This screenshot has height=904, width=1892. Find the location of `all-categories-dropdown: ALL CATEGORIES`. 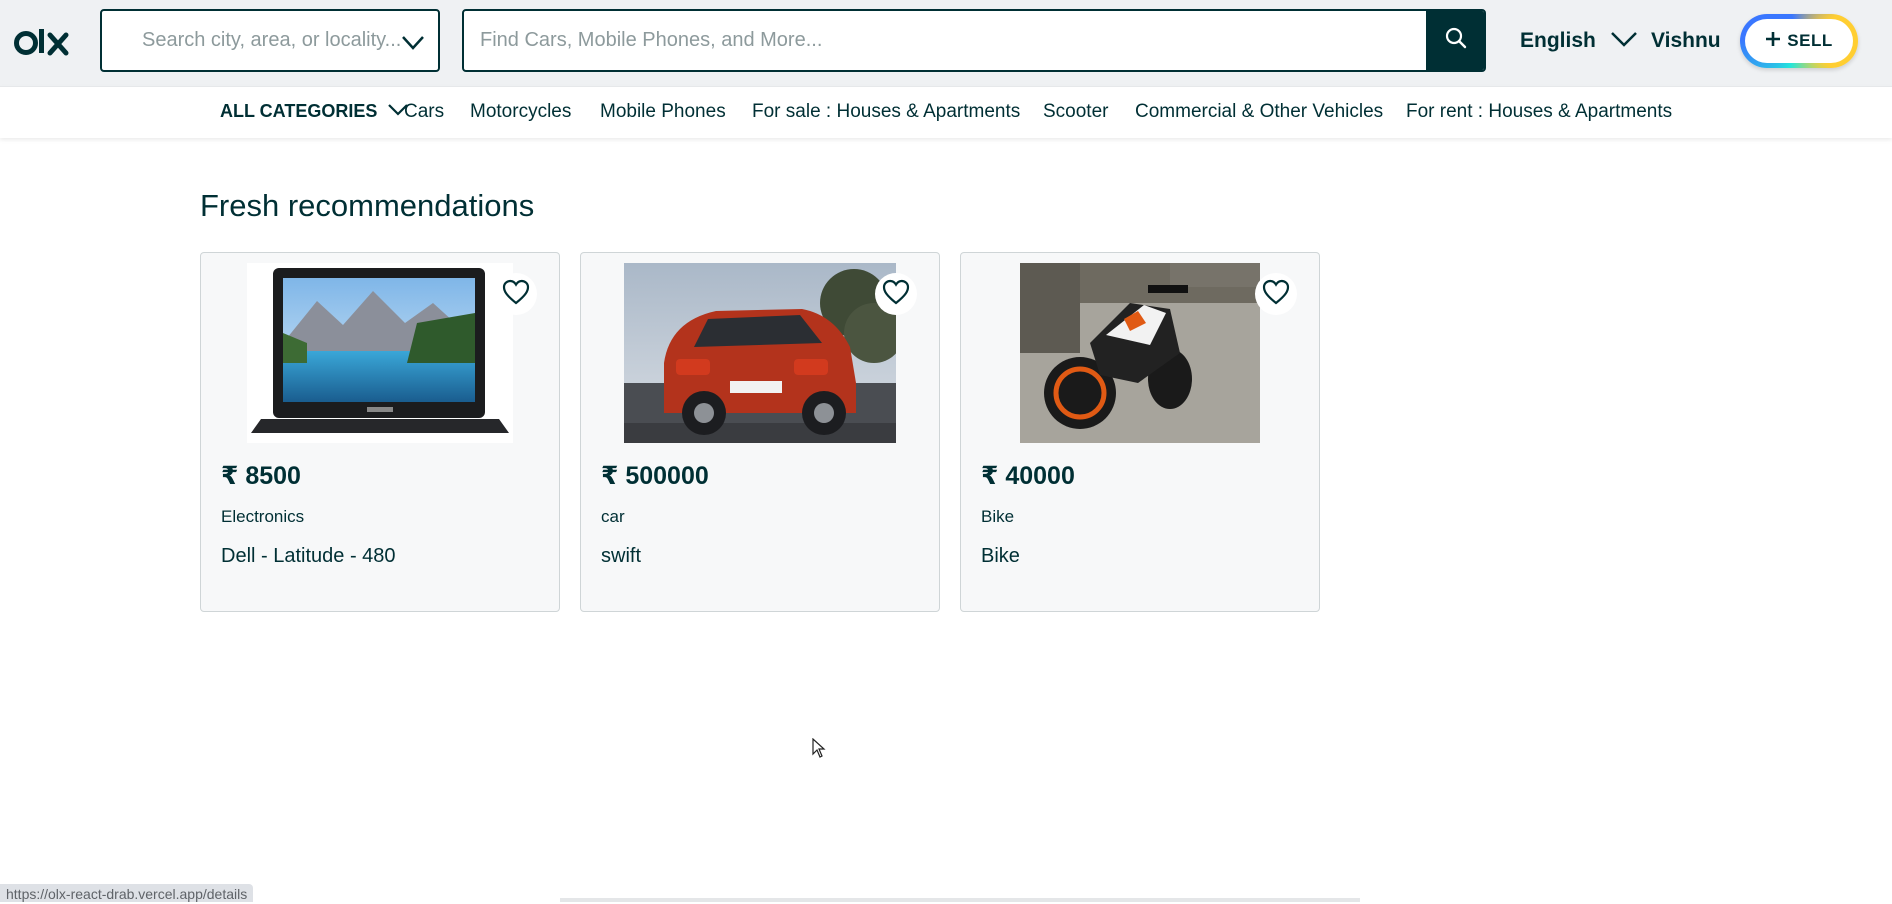

all-categories-dropdown: ALL CATEGORIES is located at coordinates (314, 111).